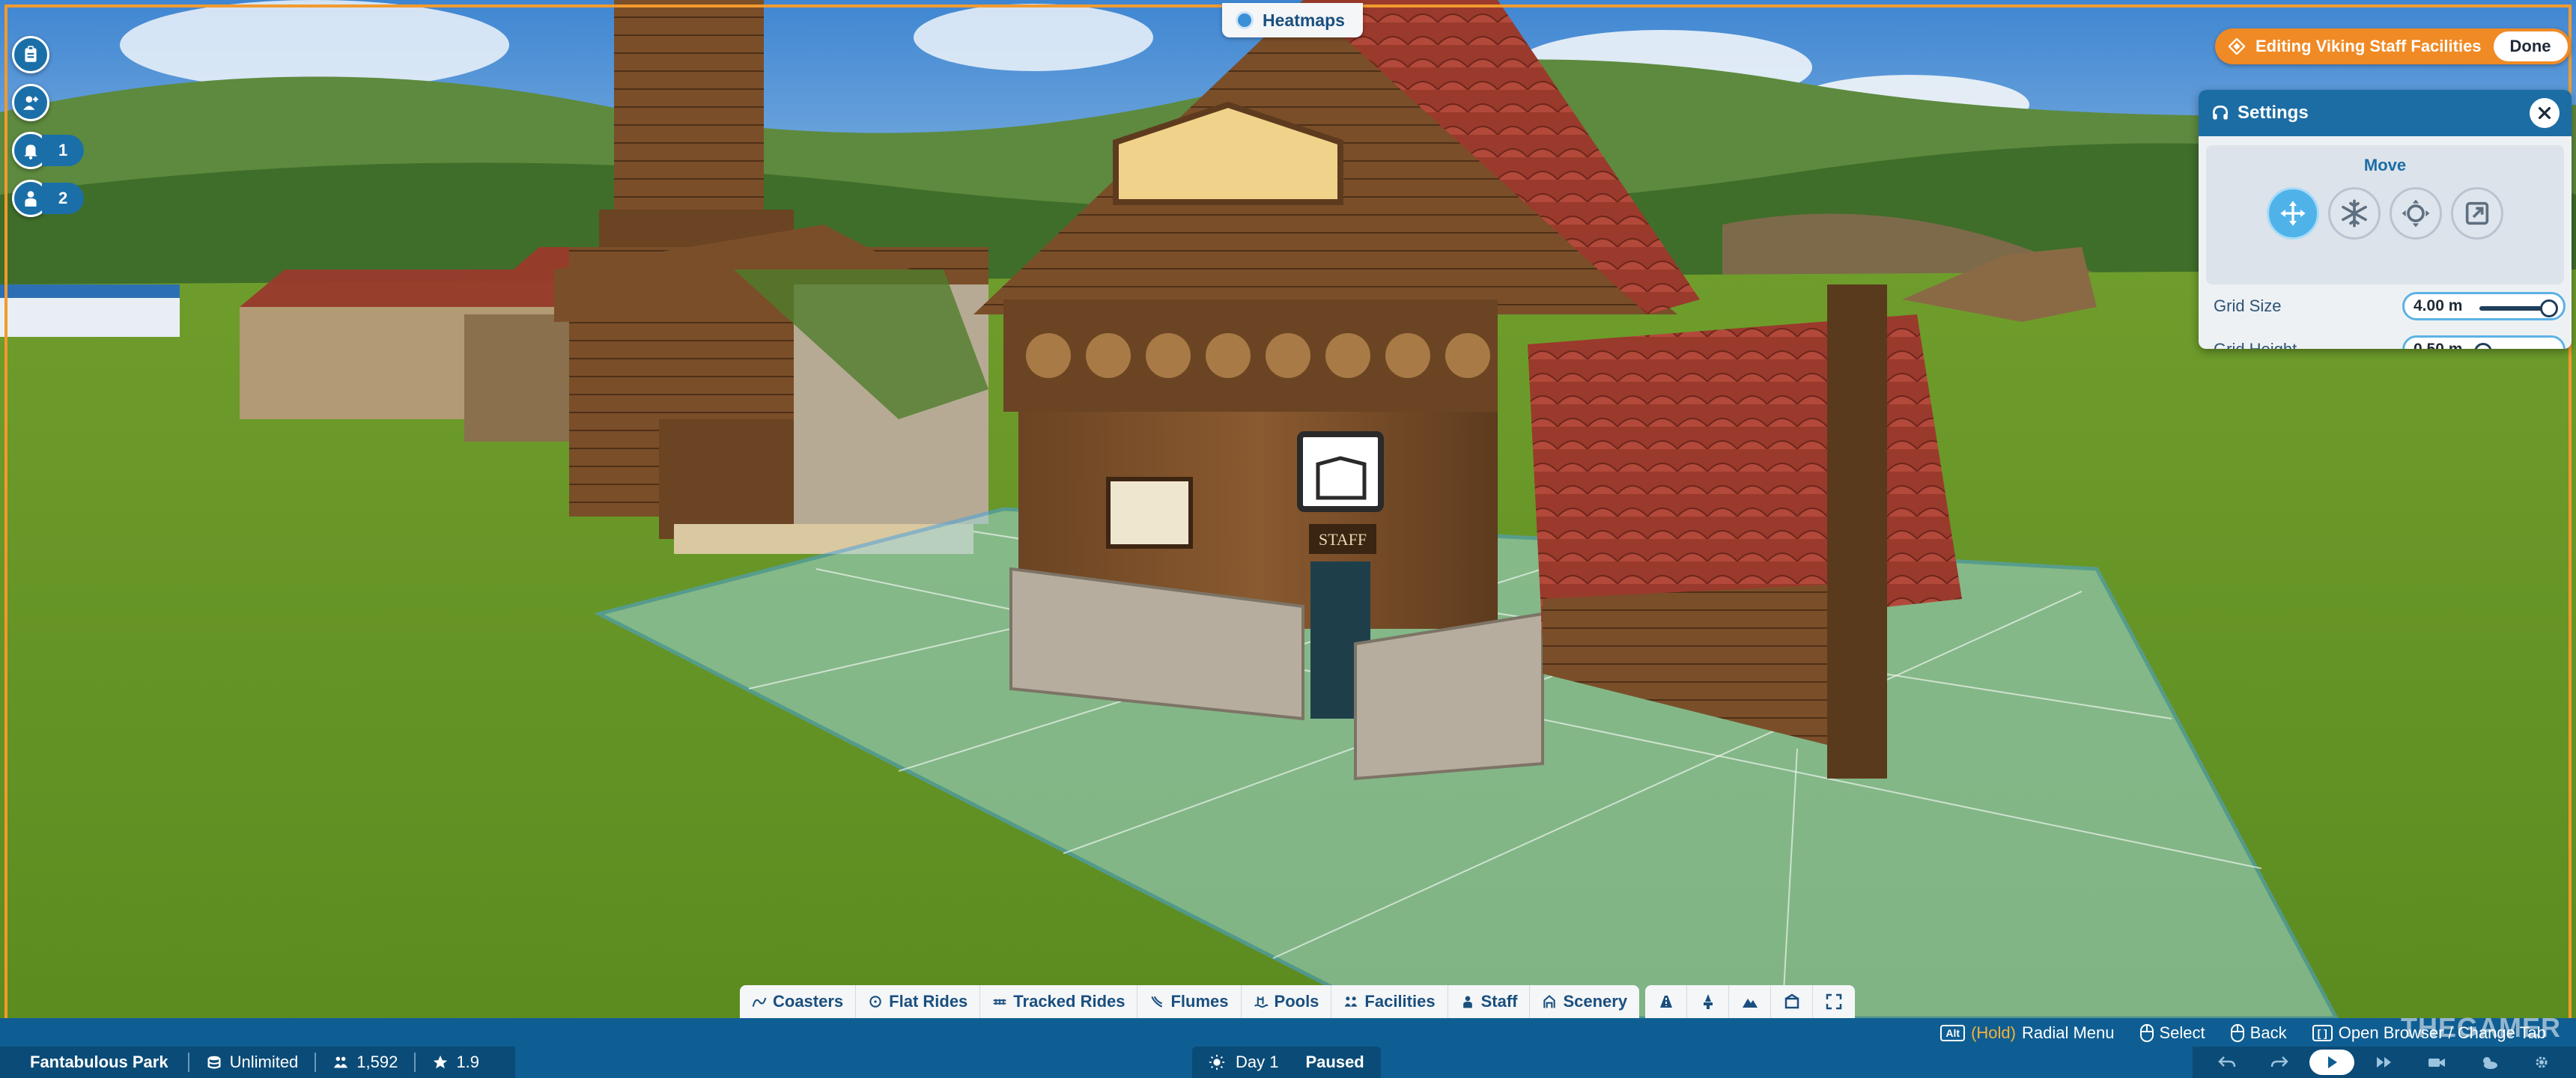 Image resolution: width=2576 pixels, height=1078 pixels. What do you see at coordinates (1595, 1001) in the screenshot?
I see `tab-label: Scenery` at bounding box center [1595, 1001].